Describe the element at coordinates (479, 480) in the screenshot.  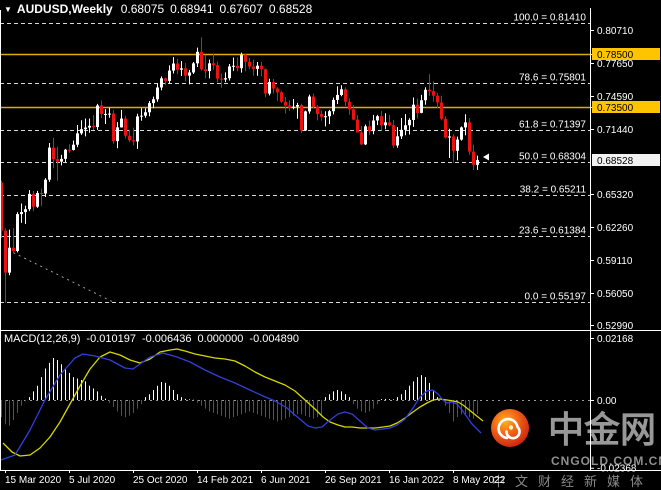
I see `time-axis-label: 8 May 2022` at that location.